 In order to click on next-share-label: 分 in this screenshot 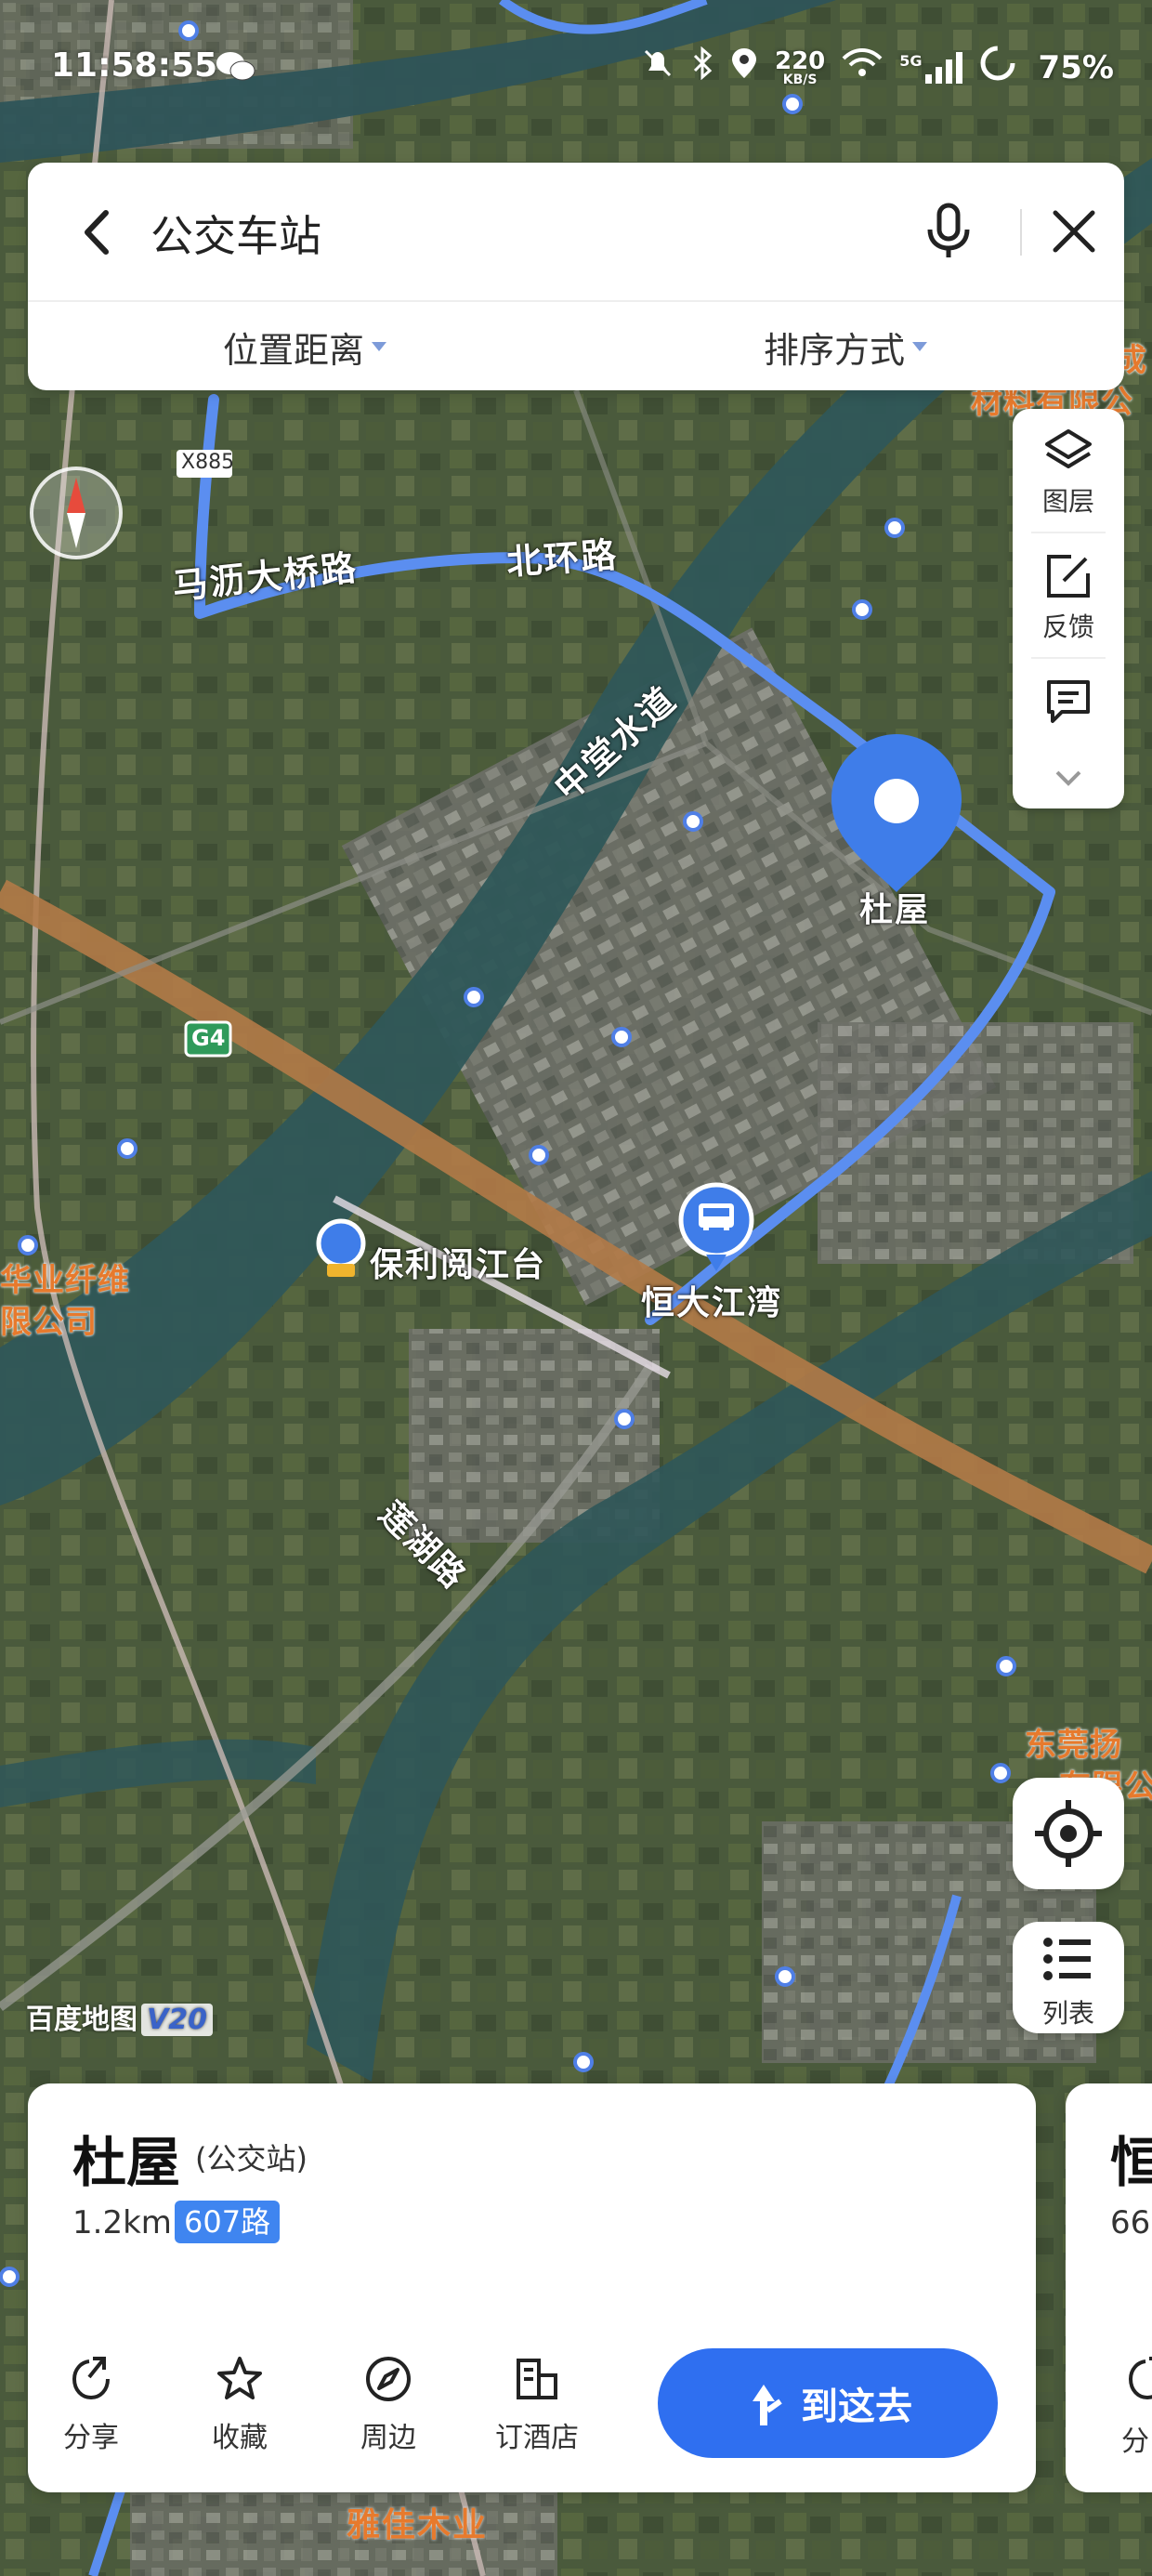, I will do `click(1135, 2441)`.